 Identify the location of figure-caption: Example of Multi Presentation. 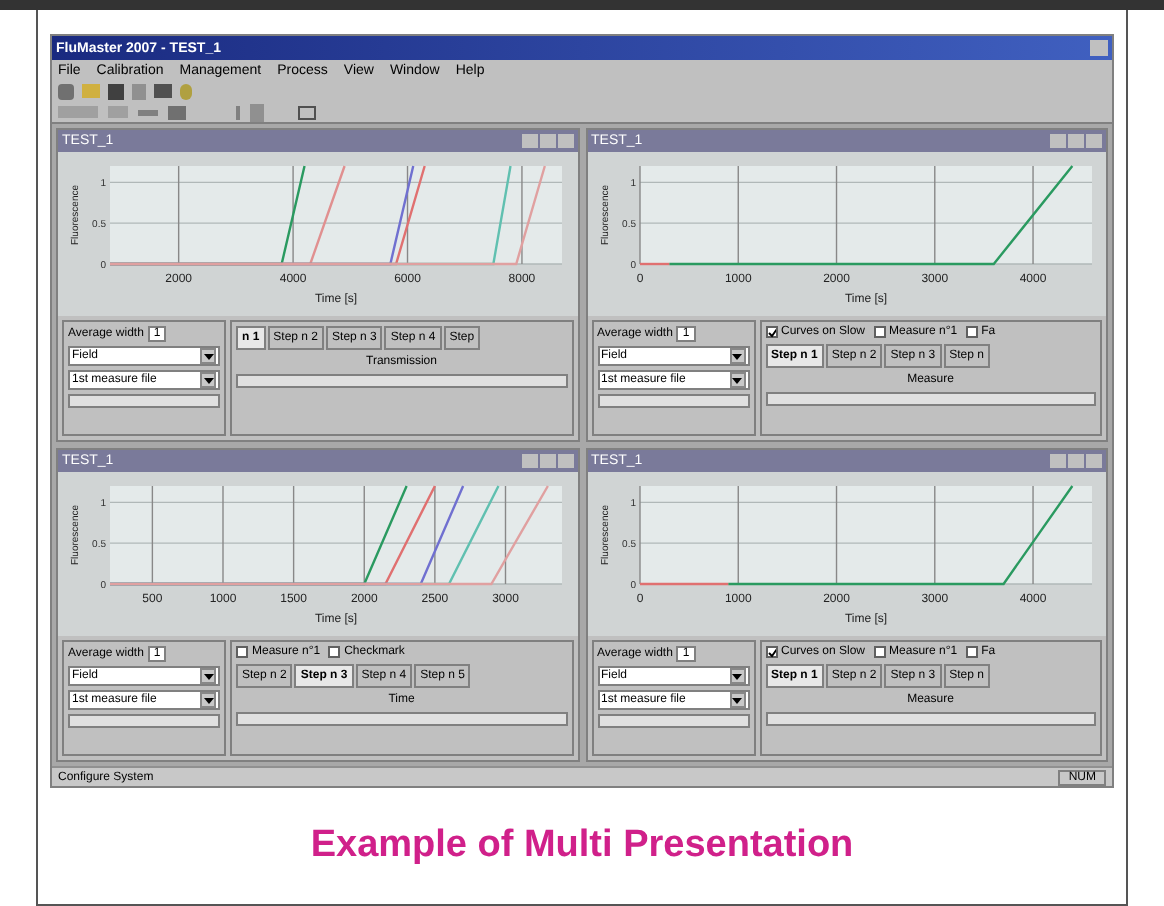
(582, 845).